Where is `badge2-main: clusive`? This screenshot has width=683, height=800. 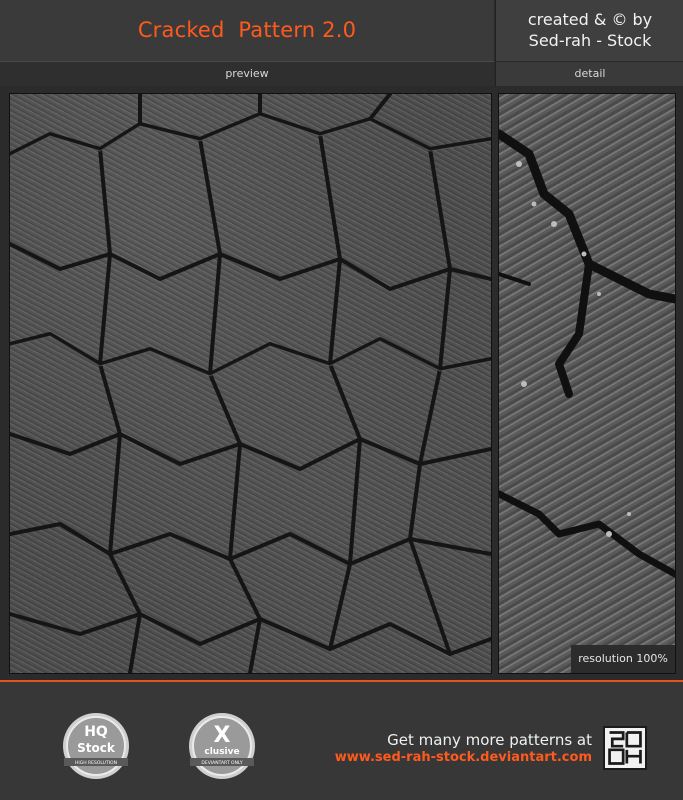
badge2-main: clusive is located at coordinates (221, 752).